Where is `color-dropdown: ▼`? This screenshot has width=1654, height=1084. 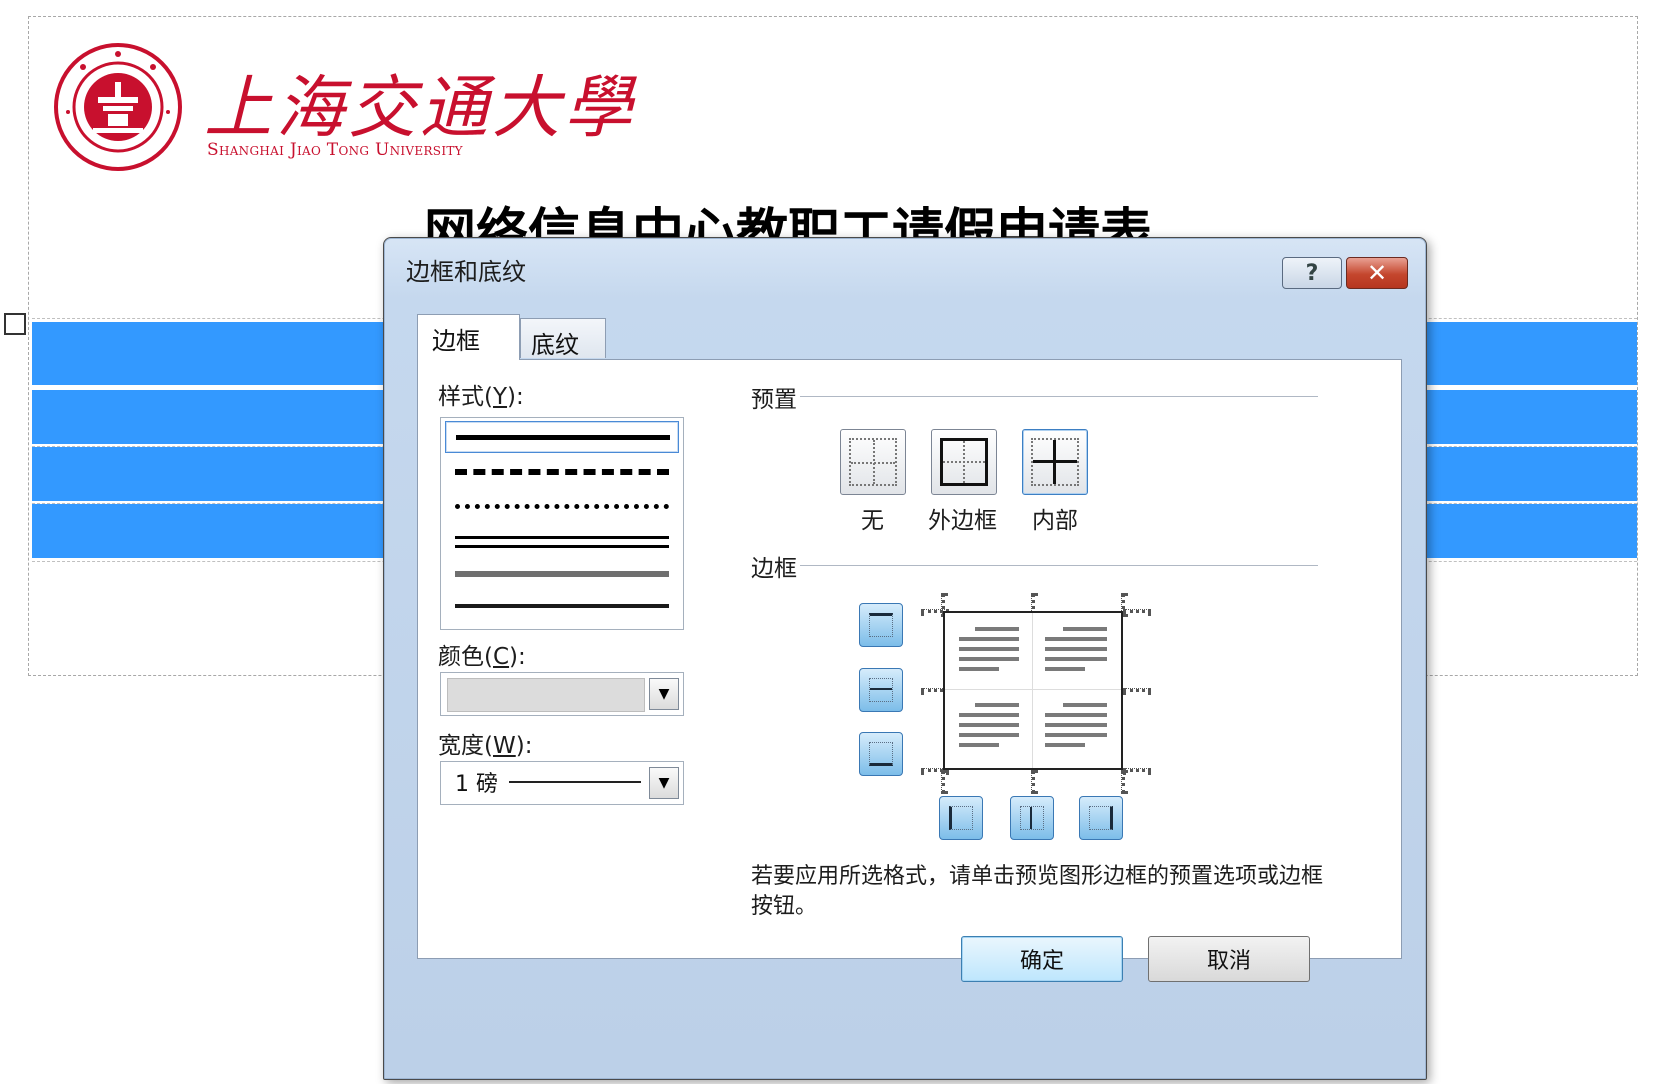 color-dropdown: ▼ is located at coordinates (562, 694).